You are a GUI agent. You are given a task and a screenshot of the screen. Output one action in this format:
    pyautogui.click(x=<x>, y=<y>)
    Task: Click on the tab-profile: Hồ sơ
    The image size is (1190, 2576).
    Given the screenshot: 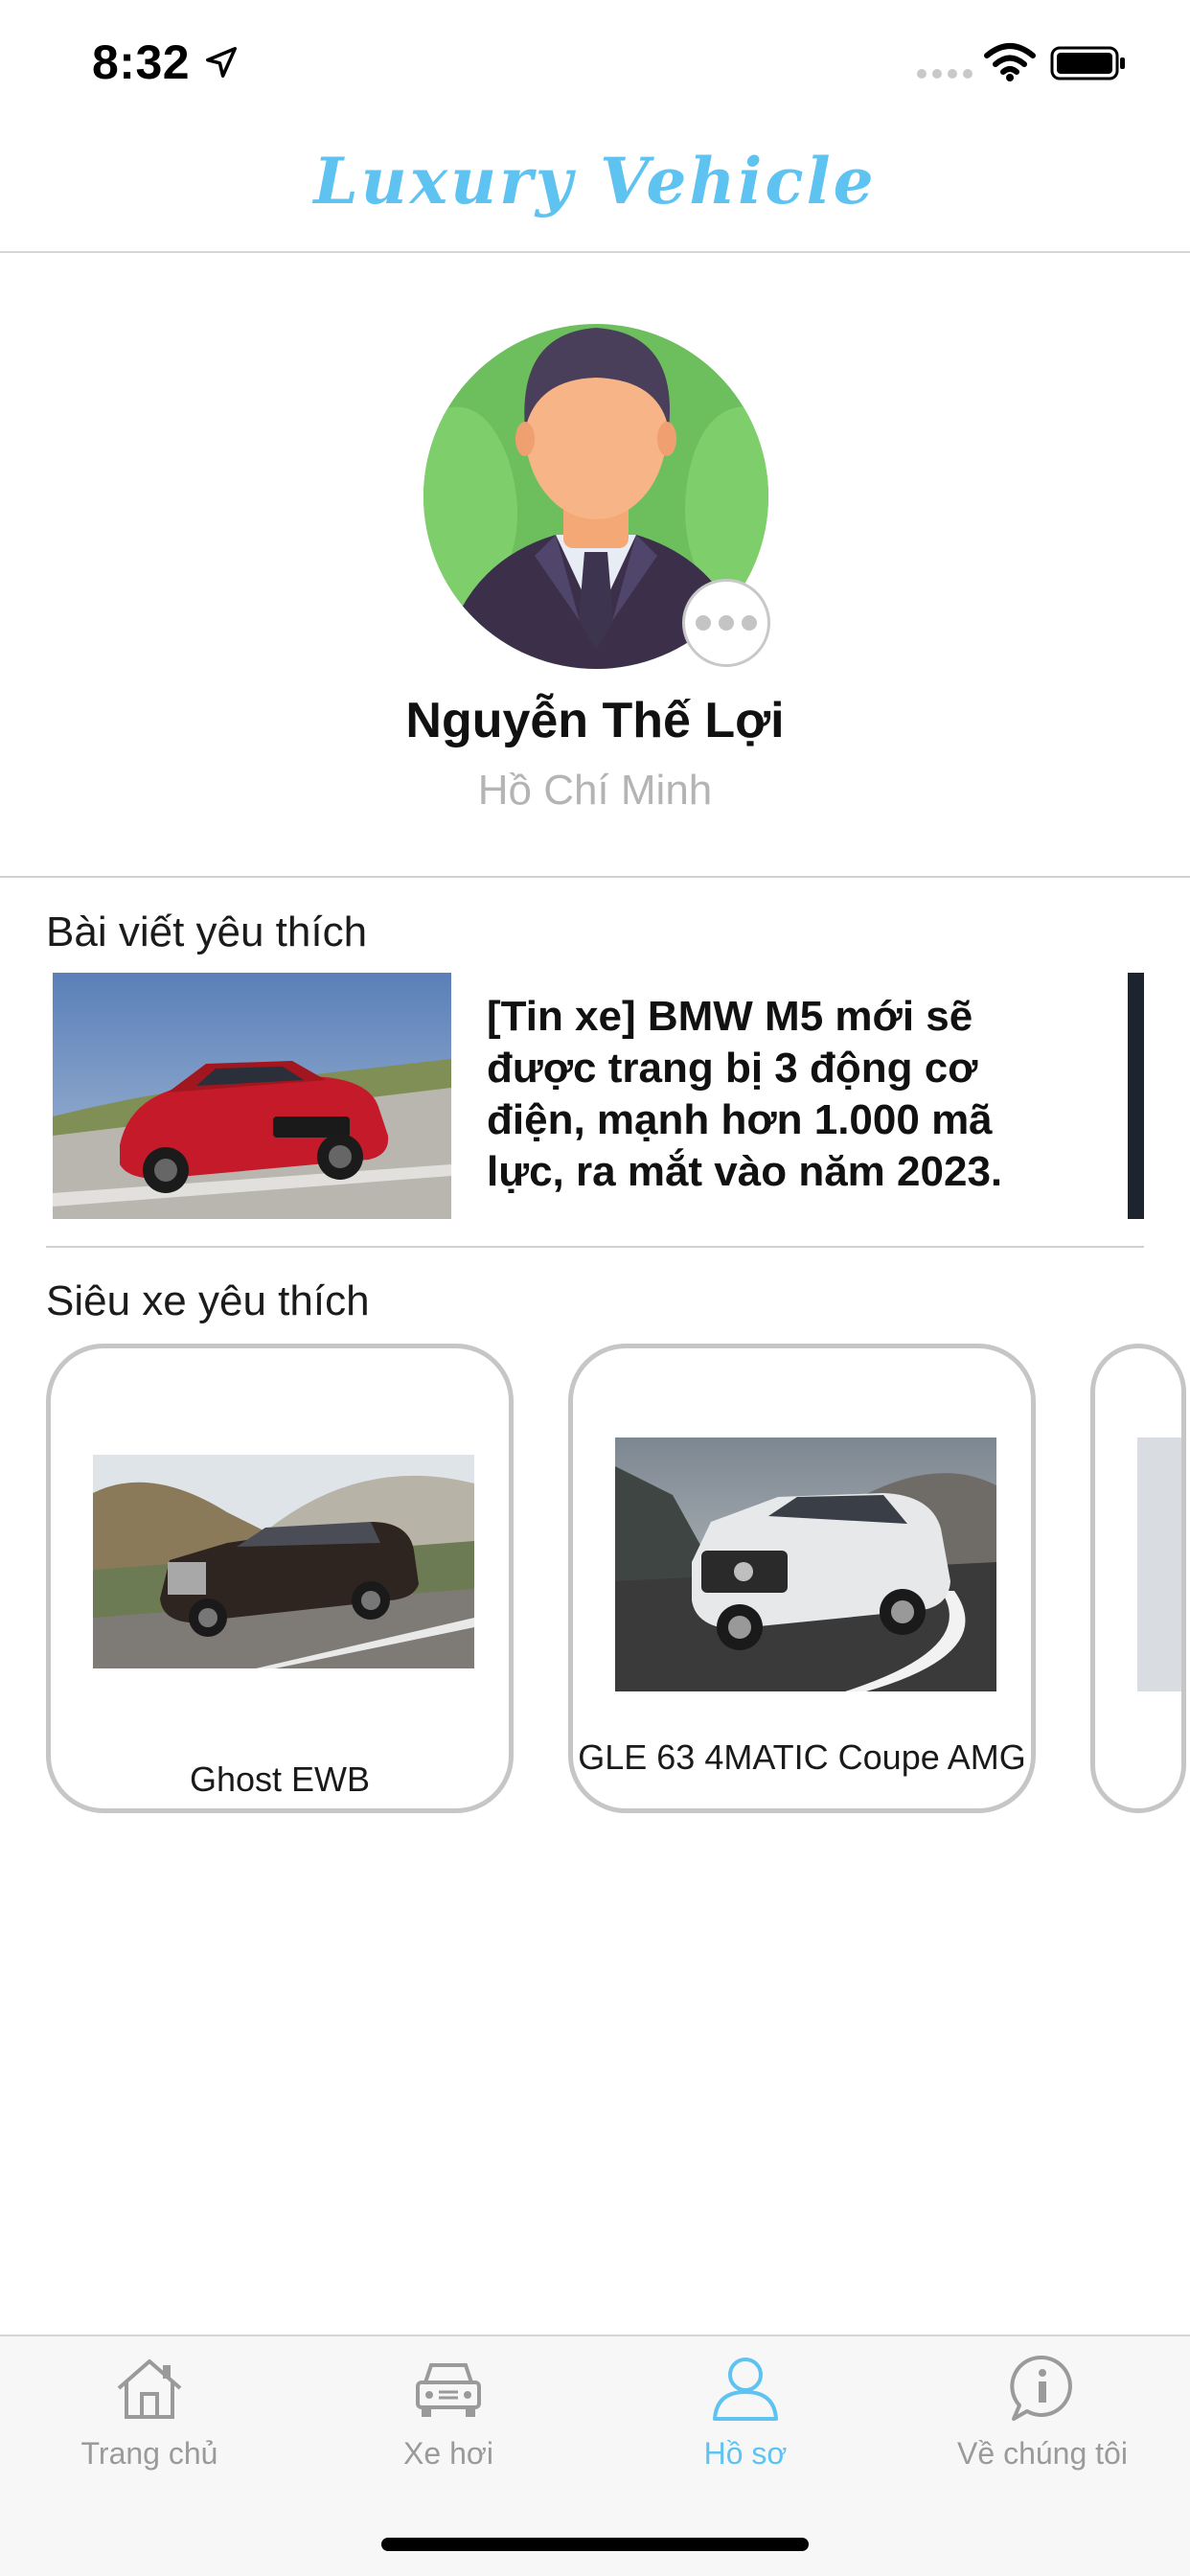 What is the action you would take?
    pyautogui.click(x=745, y=2413)
    